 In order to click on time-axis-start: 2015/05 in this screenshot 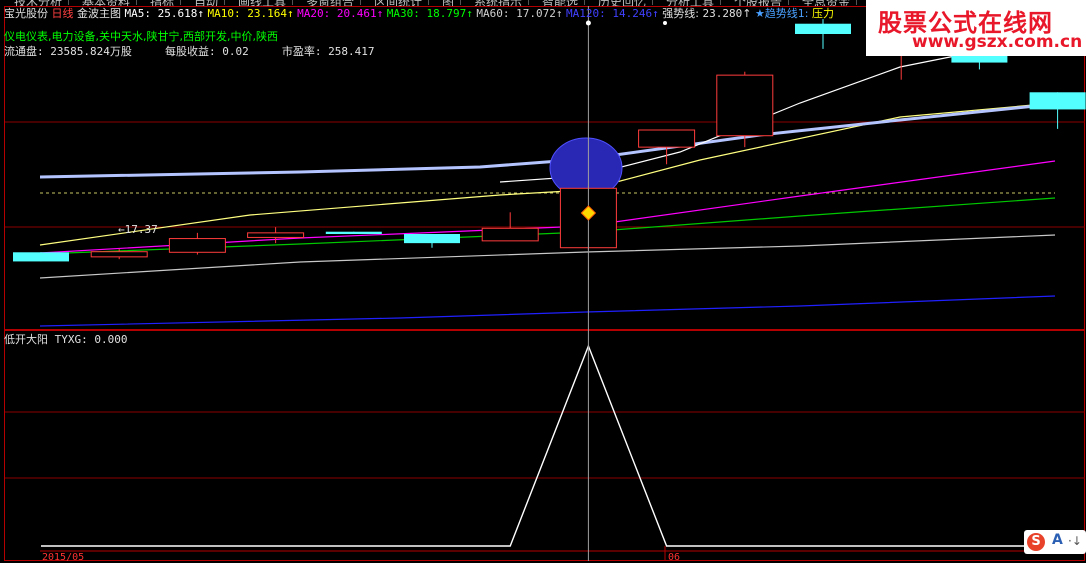, I will do `click(63, 557)`.